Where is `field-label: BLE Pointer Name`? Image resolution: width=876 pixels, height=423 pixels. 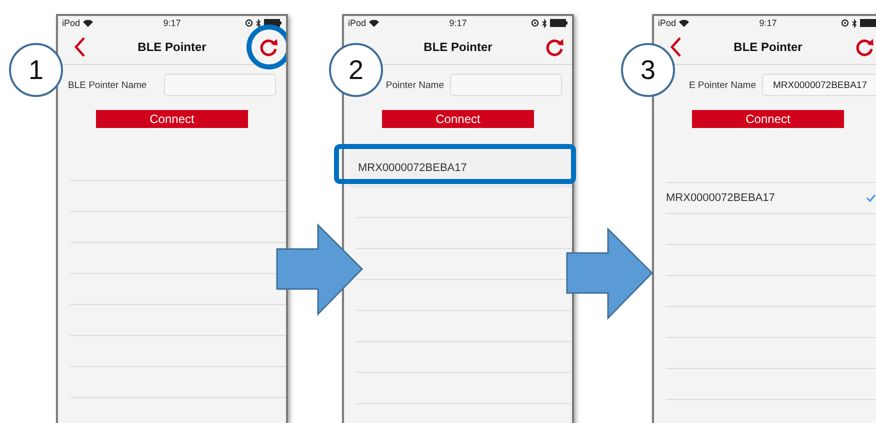
field-label: BLE Pointer Name is located at coordinates (108, 85).